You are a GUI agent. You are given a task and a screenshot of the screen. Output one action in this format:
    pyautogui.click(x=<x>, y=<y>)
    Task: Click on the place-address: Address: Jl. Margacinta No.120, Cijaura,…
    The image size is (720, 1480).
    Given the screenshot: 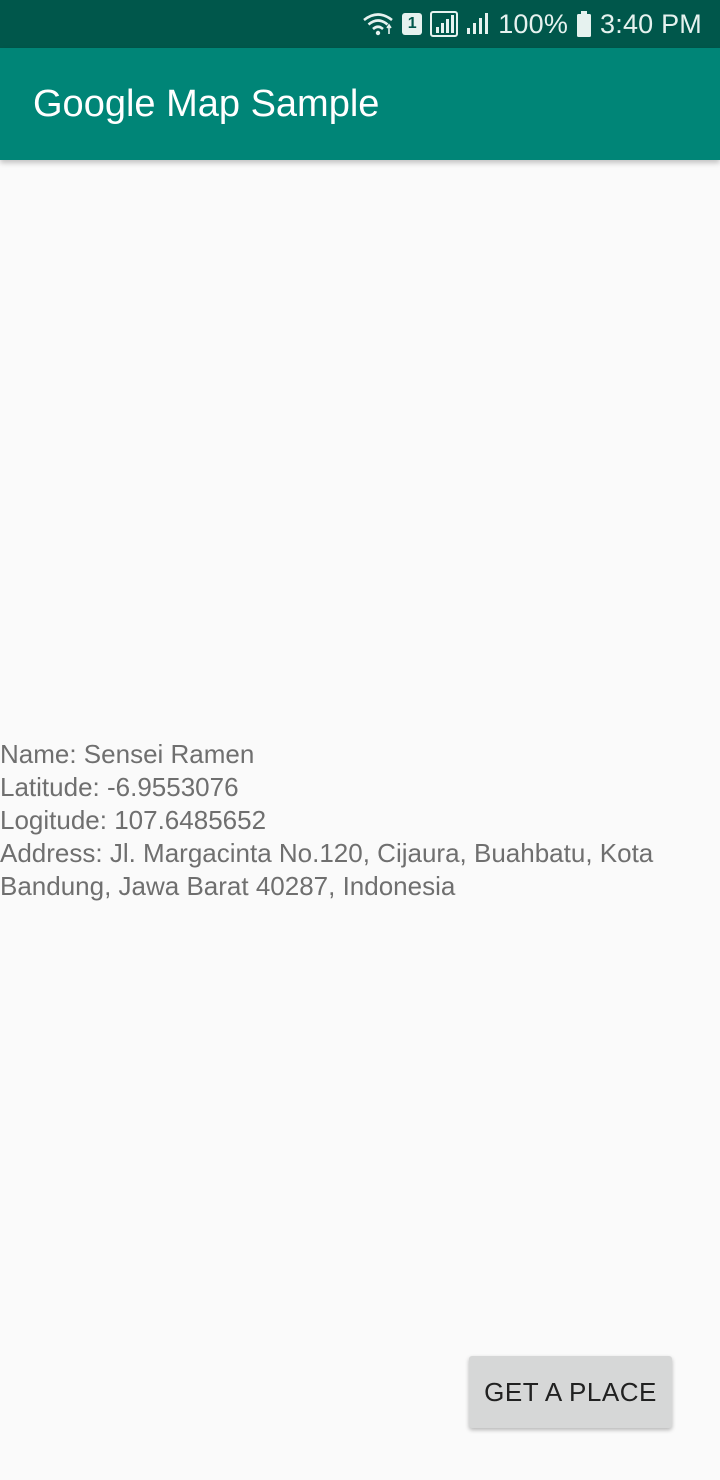 What is the action you would take?
    pyautogui.click(x=327, y=869)
    